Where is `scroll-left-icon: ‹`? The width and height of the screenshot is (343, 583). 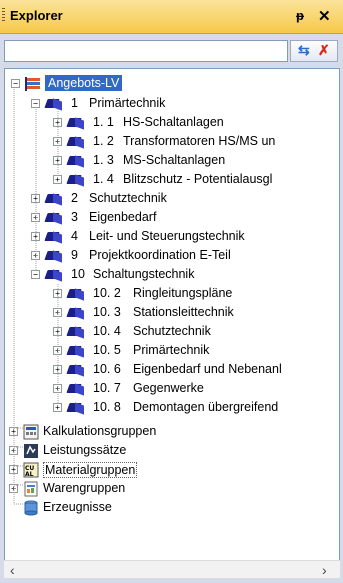 scroll-left-icon: ‹ is located at coordinates (12, 570).